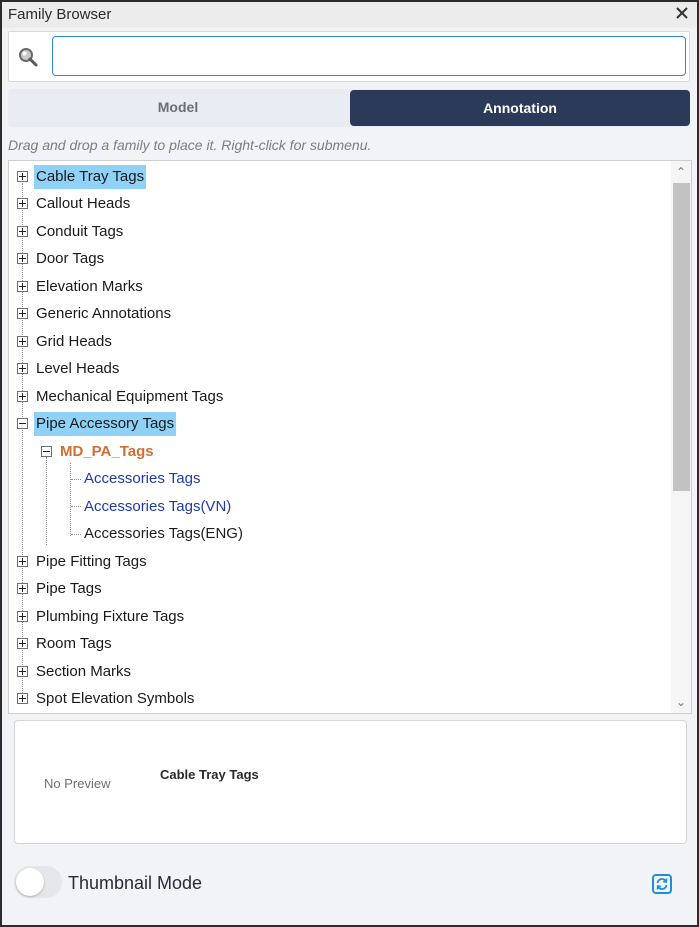  Describe the element at coordinates (91, 562) in the screenshot. I see `tree-item-label: Pipe Fitting Tags` at that location.